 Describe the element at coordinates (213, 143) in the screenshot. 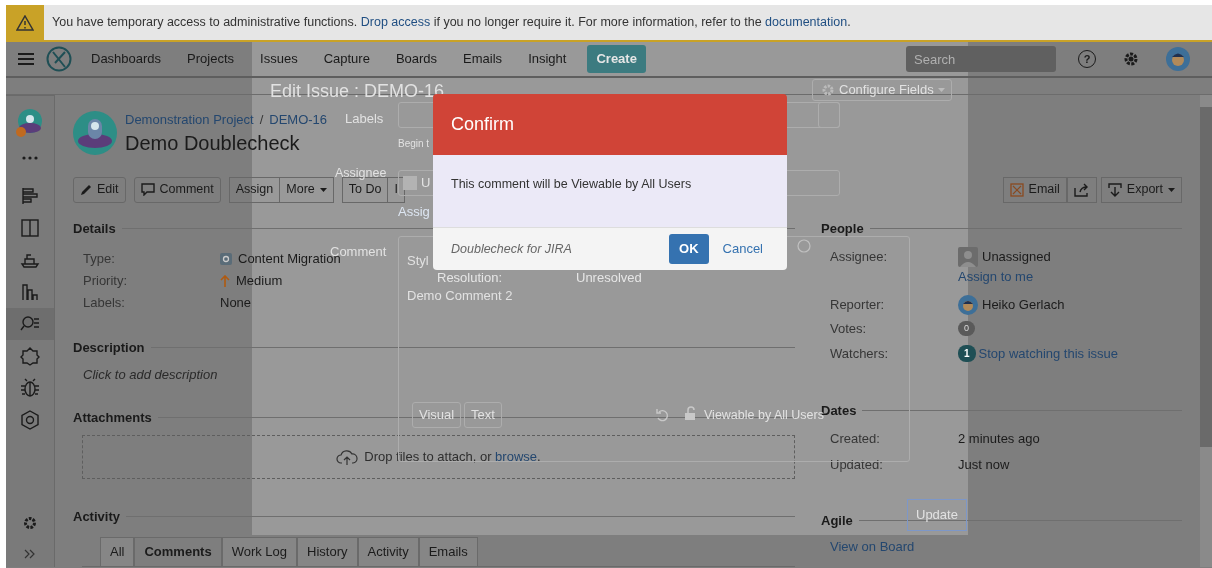

I see `issue-title: Demo Doublecheck` at that location.